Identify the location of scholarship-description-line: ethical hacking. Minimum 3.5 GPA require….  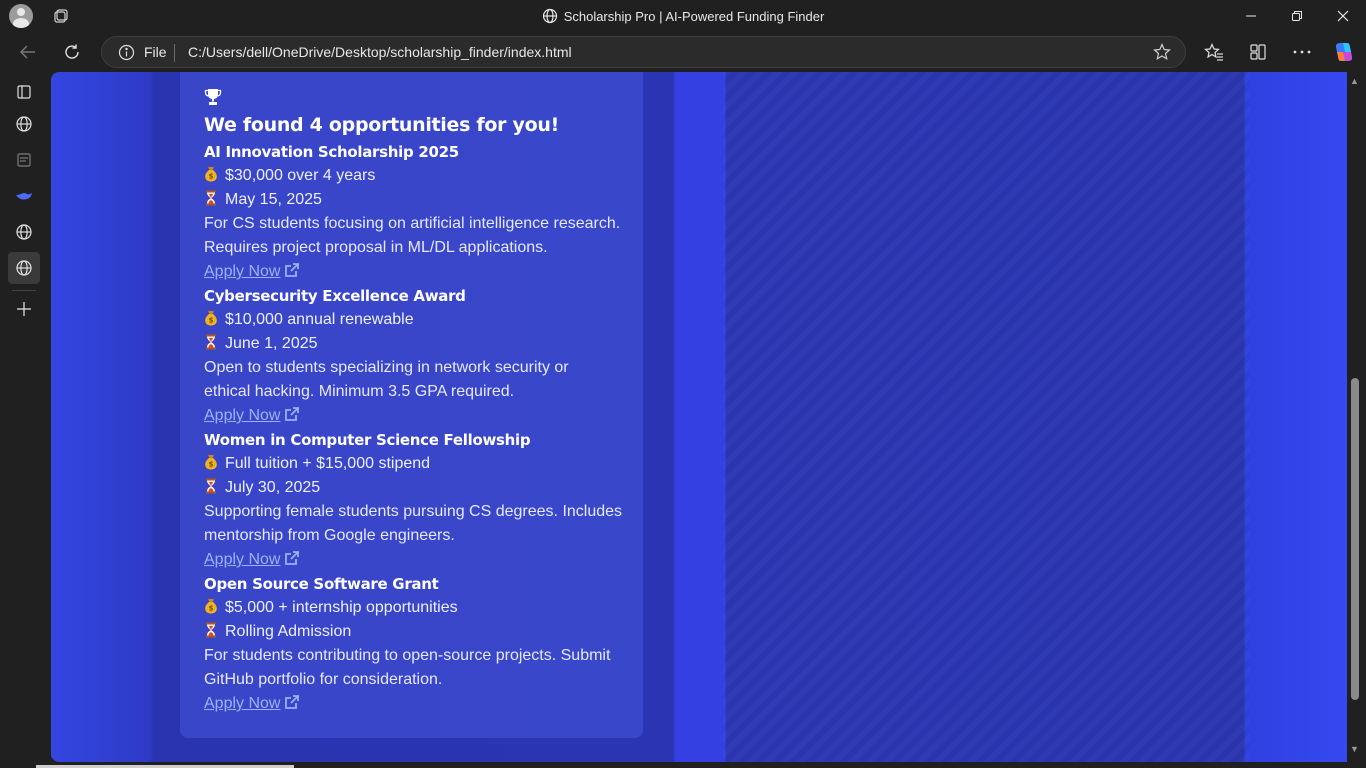
(359, 391).